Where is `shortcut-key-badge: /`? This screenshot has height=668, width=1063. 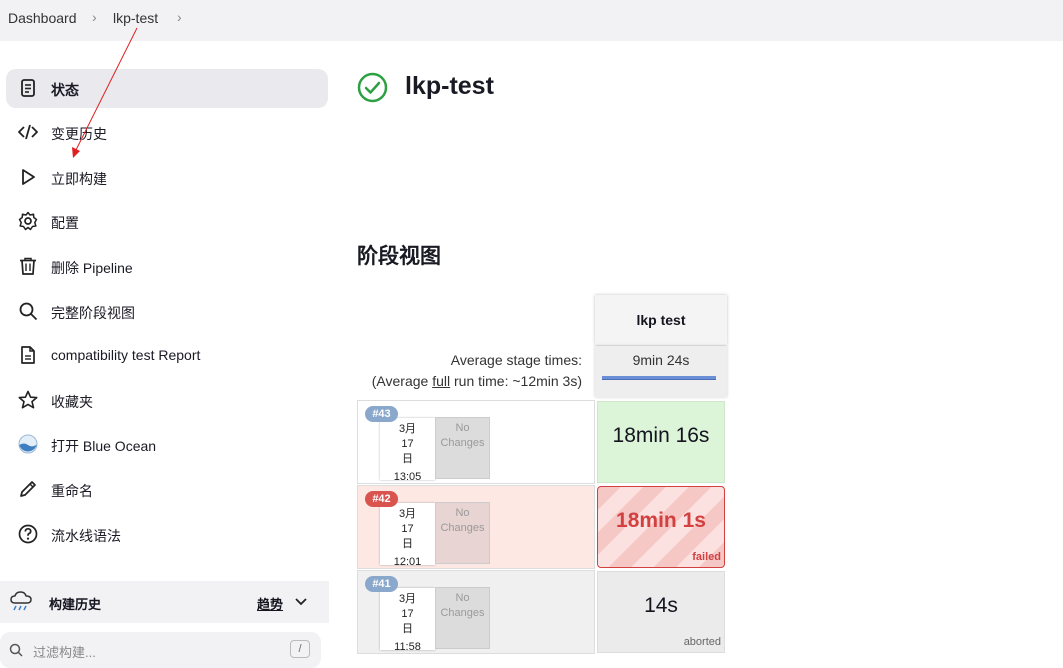
shortcut-key-badge: / is located at coordinates (300, 649).